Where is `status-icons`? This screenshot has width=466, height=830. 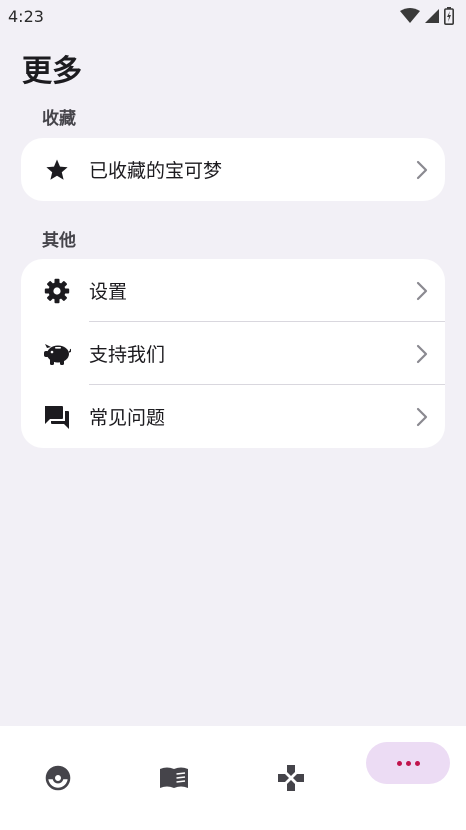 status-icons is located at coordinates (427, 16).